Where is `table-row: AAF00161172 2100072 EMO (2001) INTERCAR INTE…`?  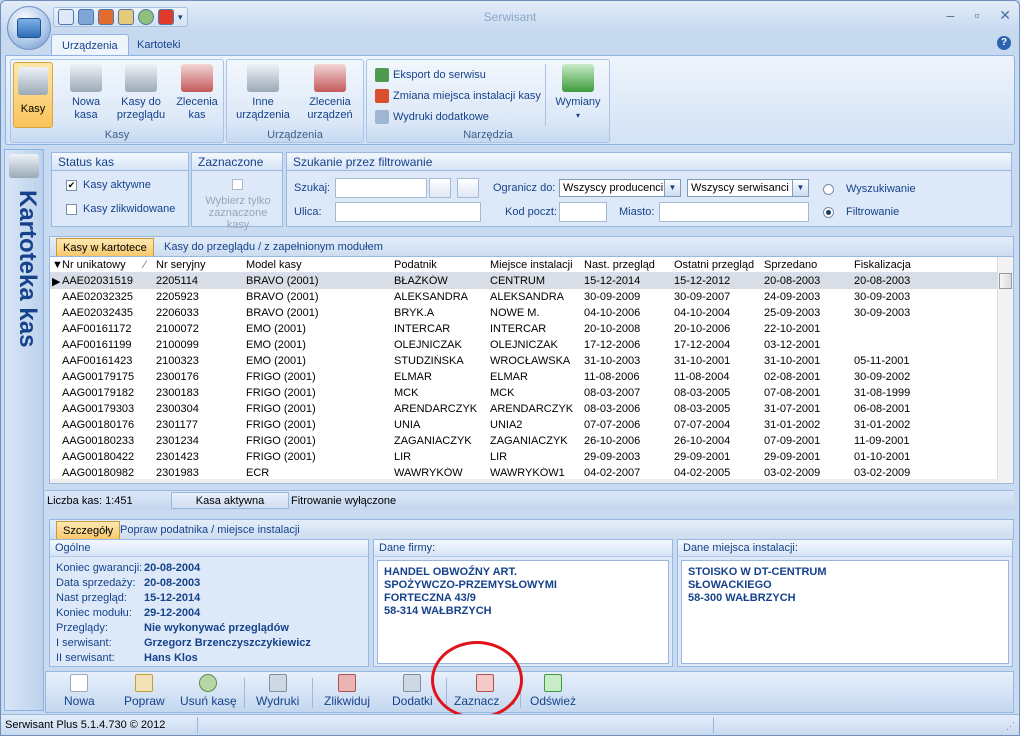 table-row: AAF00161172 2100072 EMO (2001) INTERCAR INTE… is located at coordinates (524, 329).